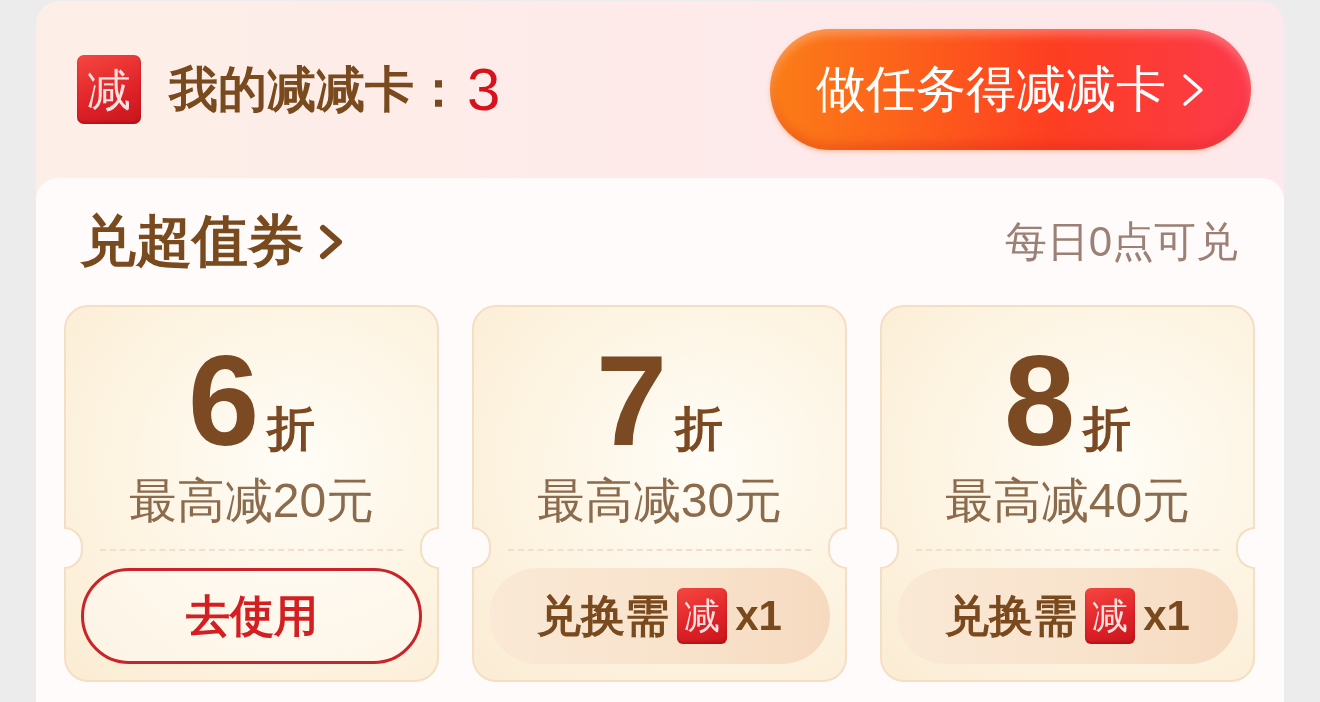  Describe the element at coordinates (484, 89) in the screenshot. I see `card-count: 3` at that location.